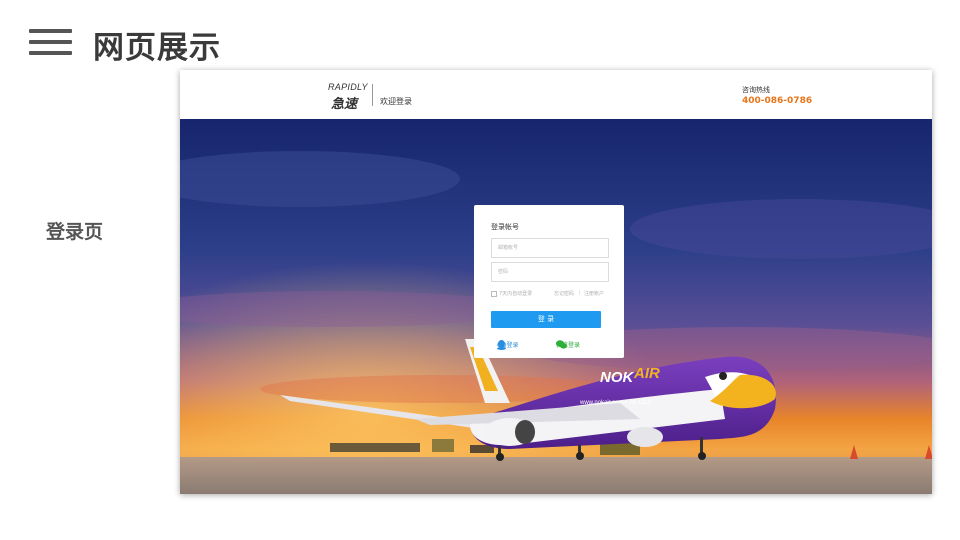 The width and height of the screenshot is (960, 540). What do you see at coordinates (501, 345) in the screenshot?
I see `qq-icon` at bounding box center [501, 345].